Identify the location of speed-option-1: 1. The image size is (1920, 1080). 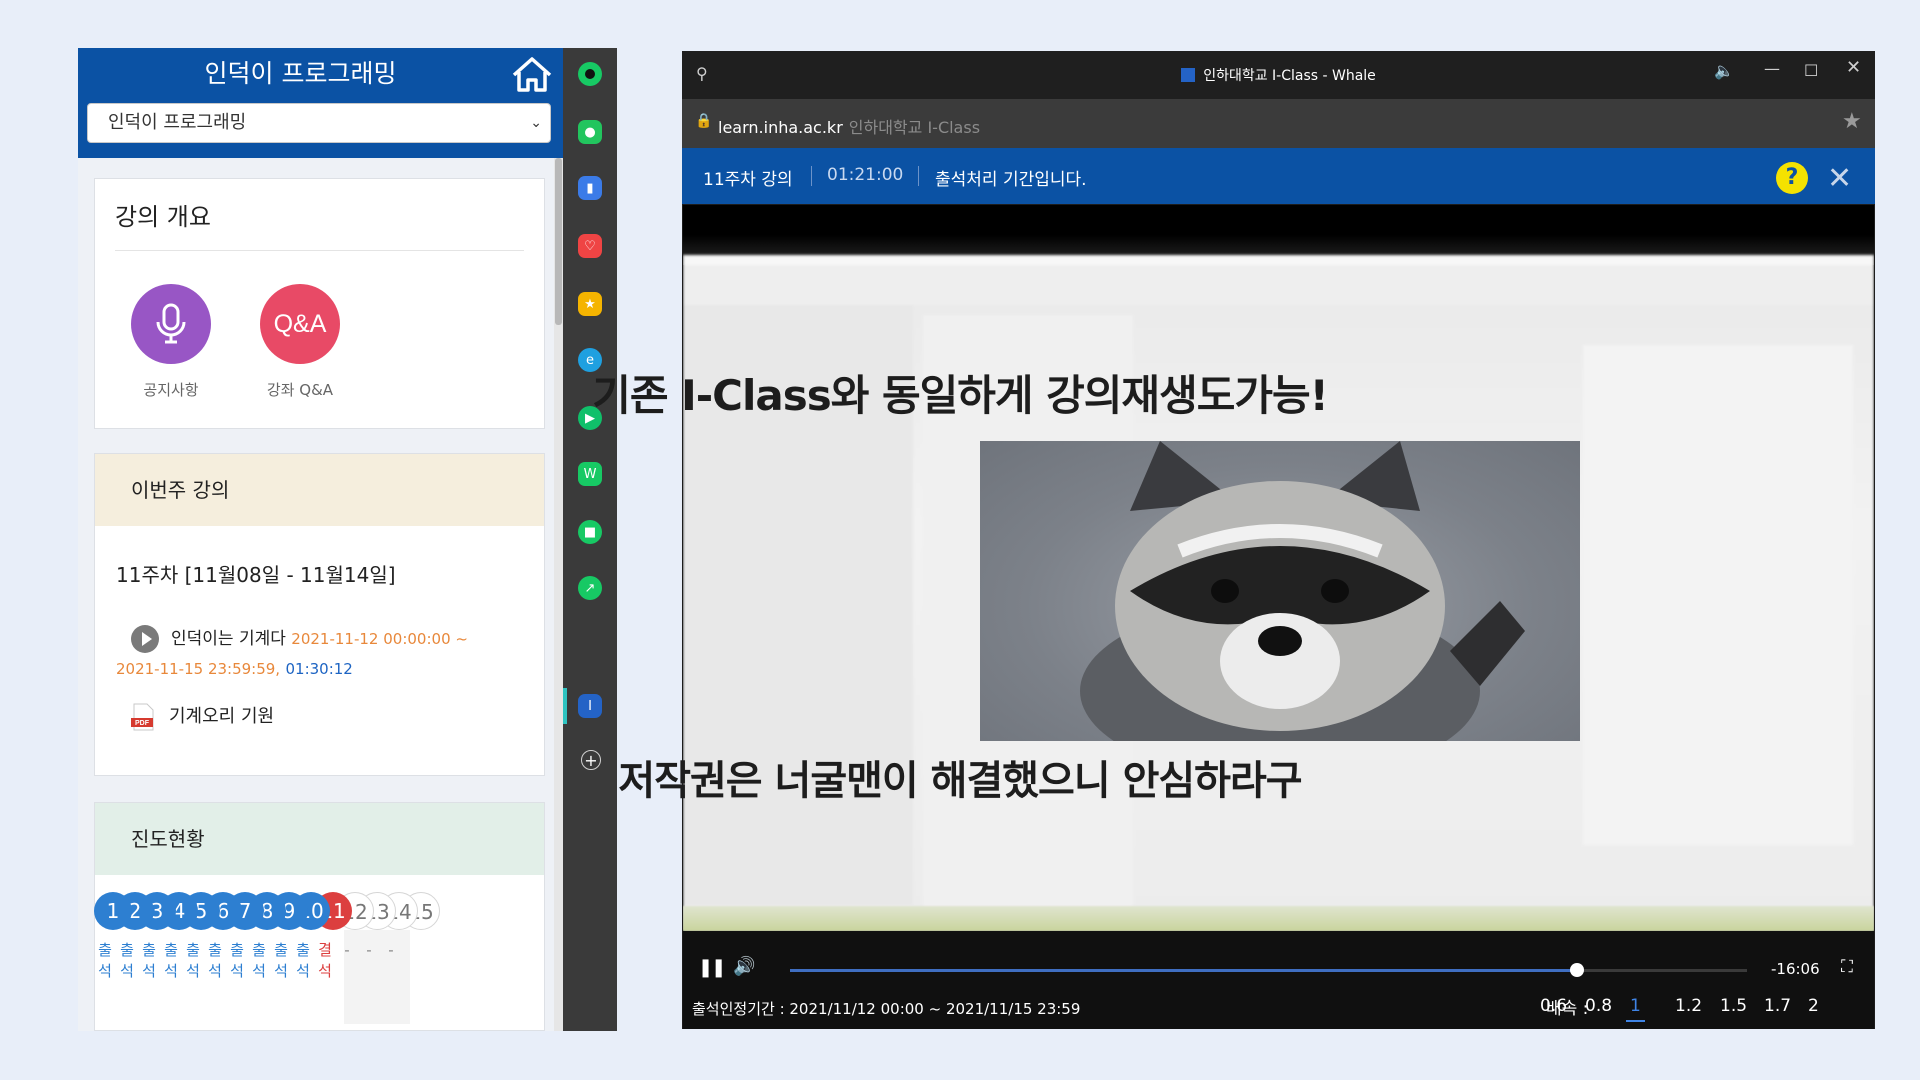
(1635, 1009).